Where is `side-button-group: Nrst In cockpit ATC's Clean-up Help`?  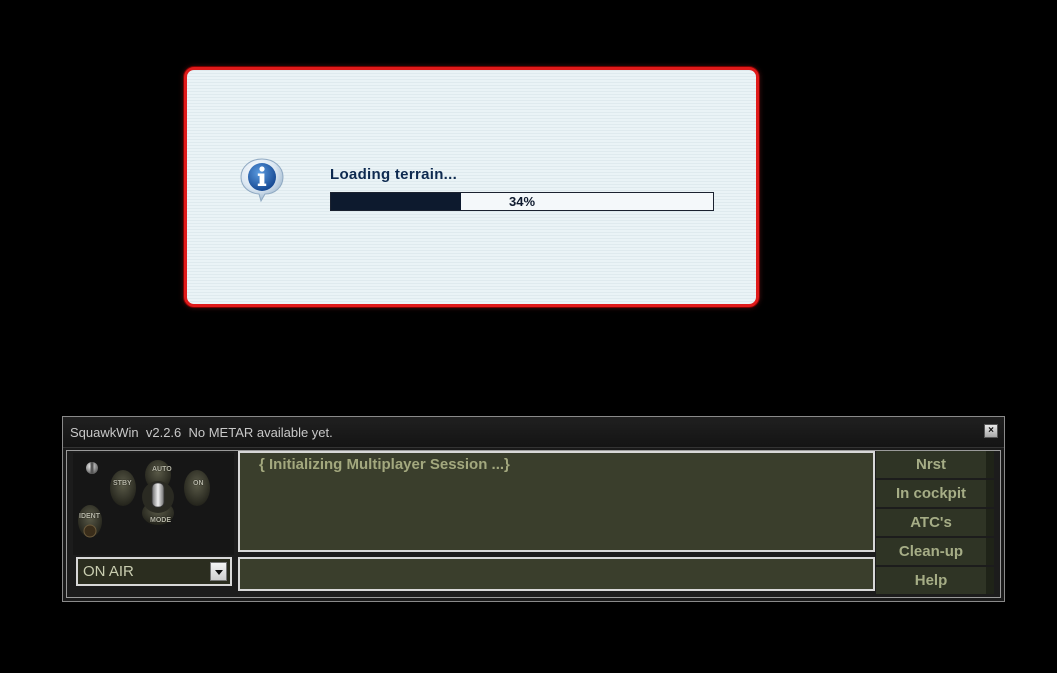 side-button-group: Nrst In cockpit ATC's Clean-up Help is located at coordinates (935, 523).